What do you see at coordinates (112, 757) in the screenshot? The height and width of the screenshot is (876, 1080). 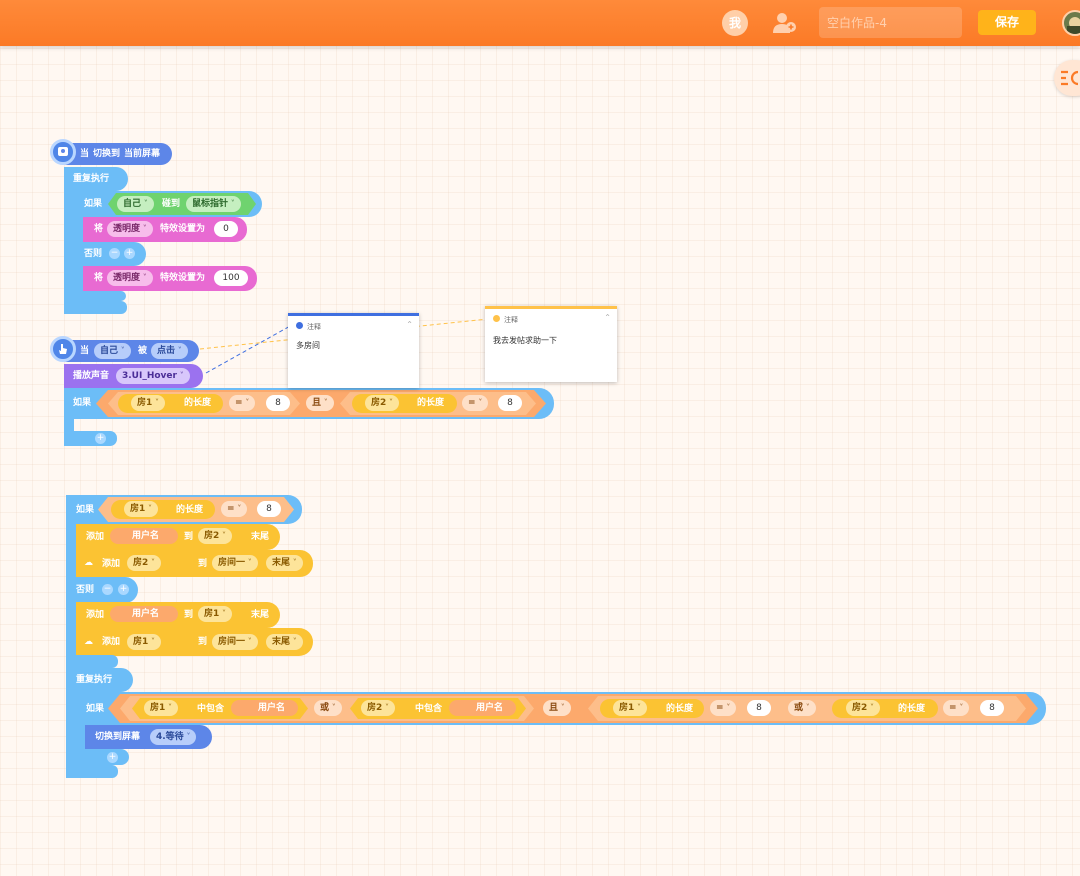 I see `if-plus-button: +` at bounding box center [112, 757].